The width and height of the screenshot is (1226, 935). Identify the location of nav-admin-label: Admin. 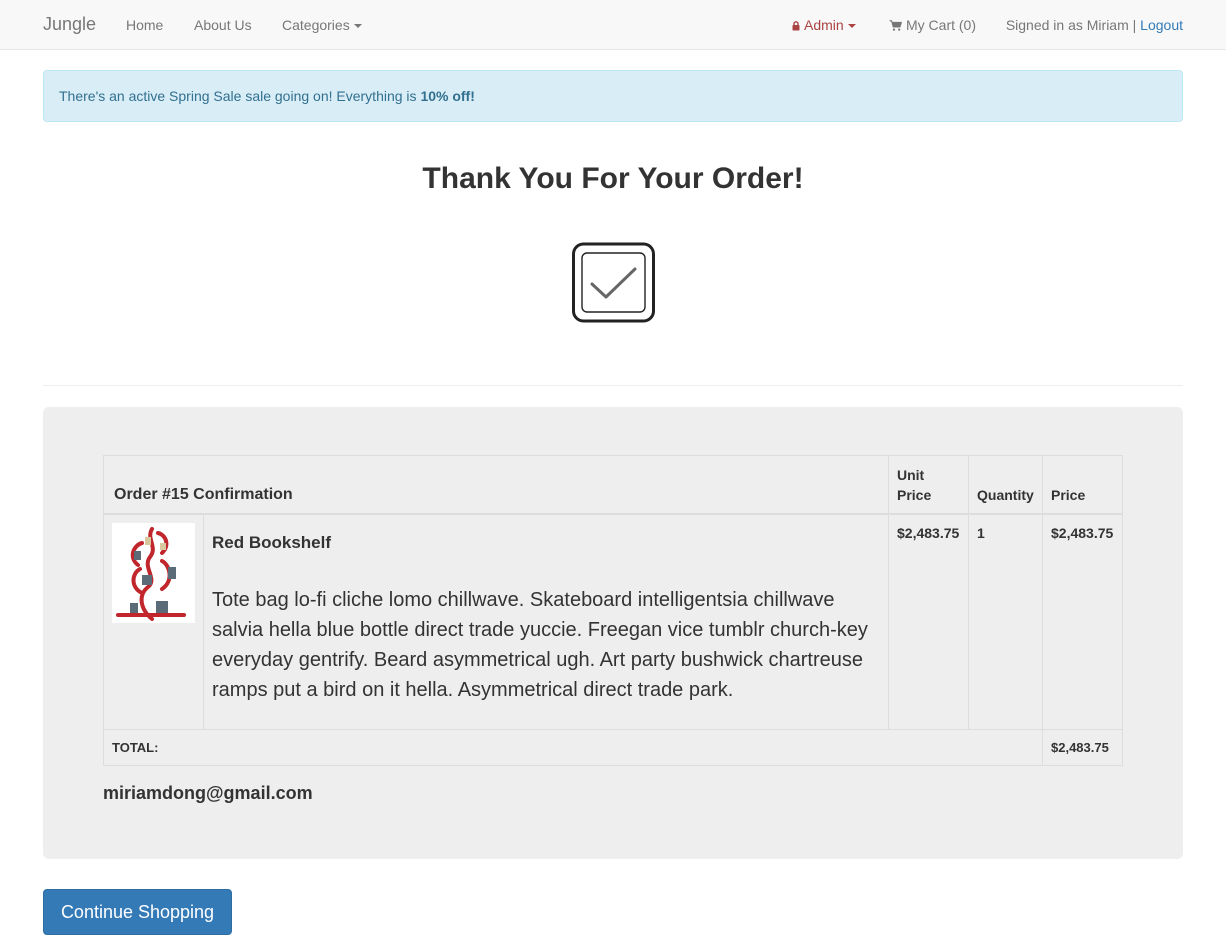
(824, 25).